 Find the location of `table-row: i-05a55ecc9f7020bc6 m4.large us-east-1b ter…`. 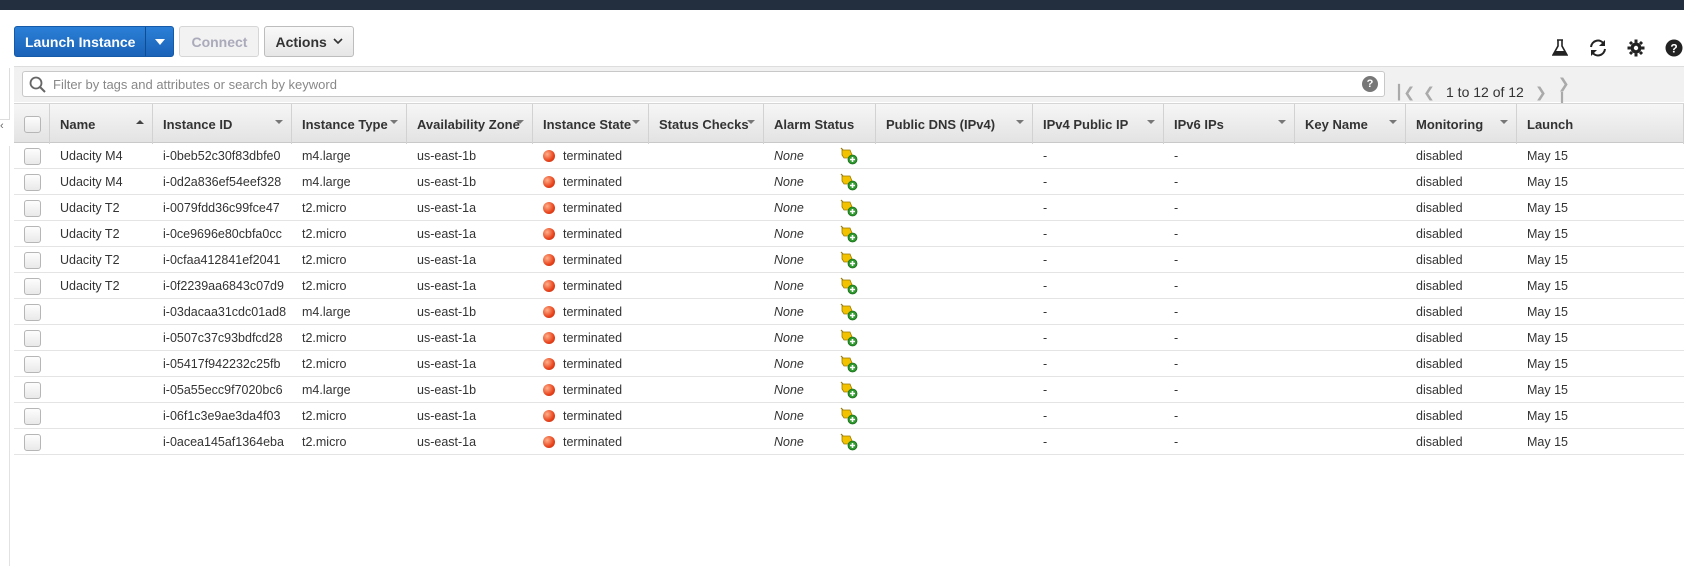

table-row: i-05a55ecc9f7020bc6 m4.large us-east-1b ter… is located at coordinates (849, 390).